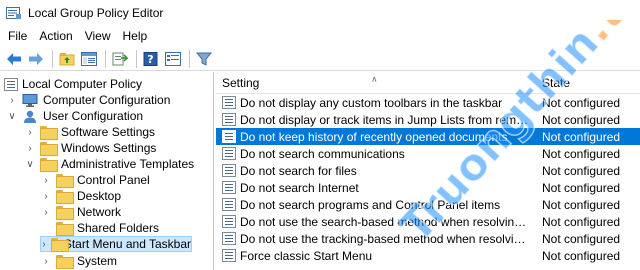 The image size is (640, 270). I want to click on forward-icon, so click(36, 59).